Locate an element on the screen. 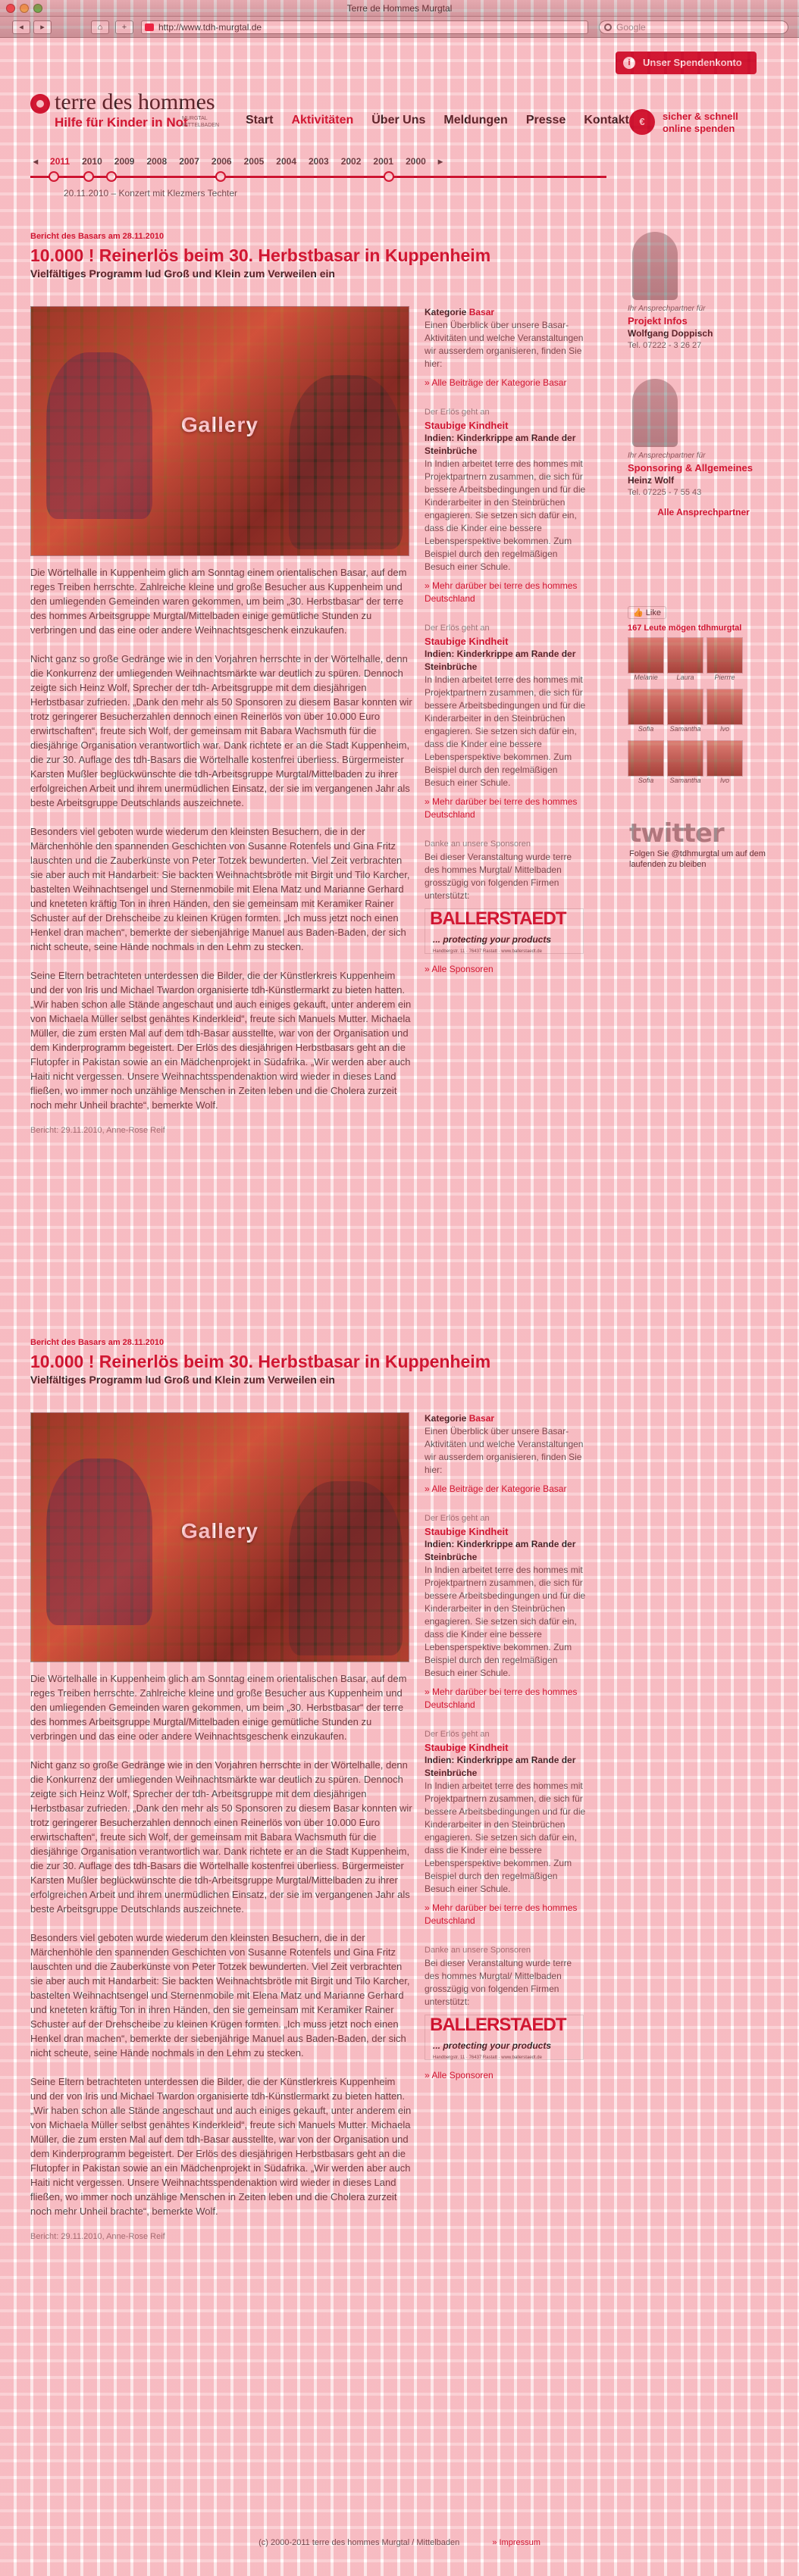 The image size is (799, 2576). year-2007: 2007 is located at coordinates (189, 161).